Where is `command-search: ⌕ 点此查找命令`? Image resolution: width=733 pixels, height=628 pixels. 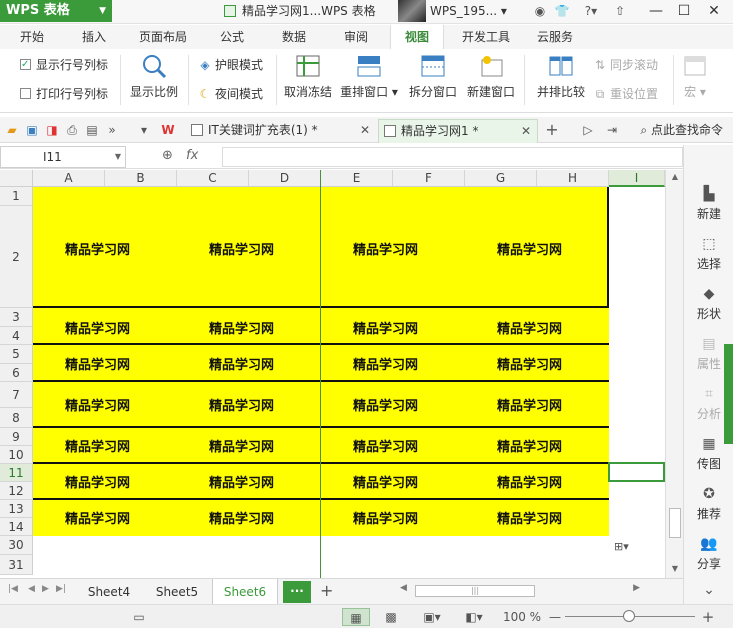
command-search: ⌕ 点此查找命令 is located at coordinates (681, 130).